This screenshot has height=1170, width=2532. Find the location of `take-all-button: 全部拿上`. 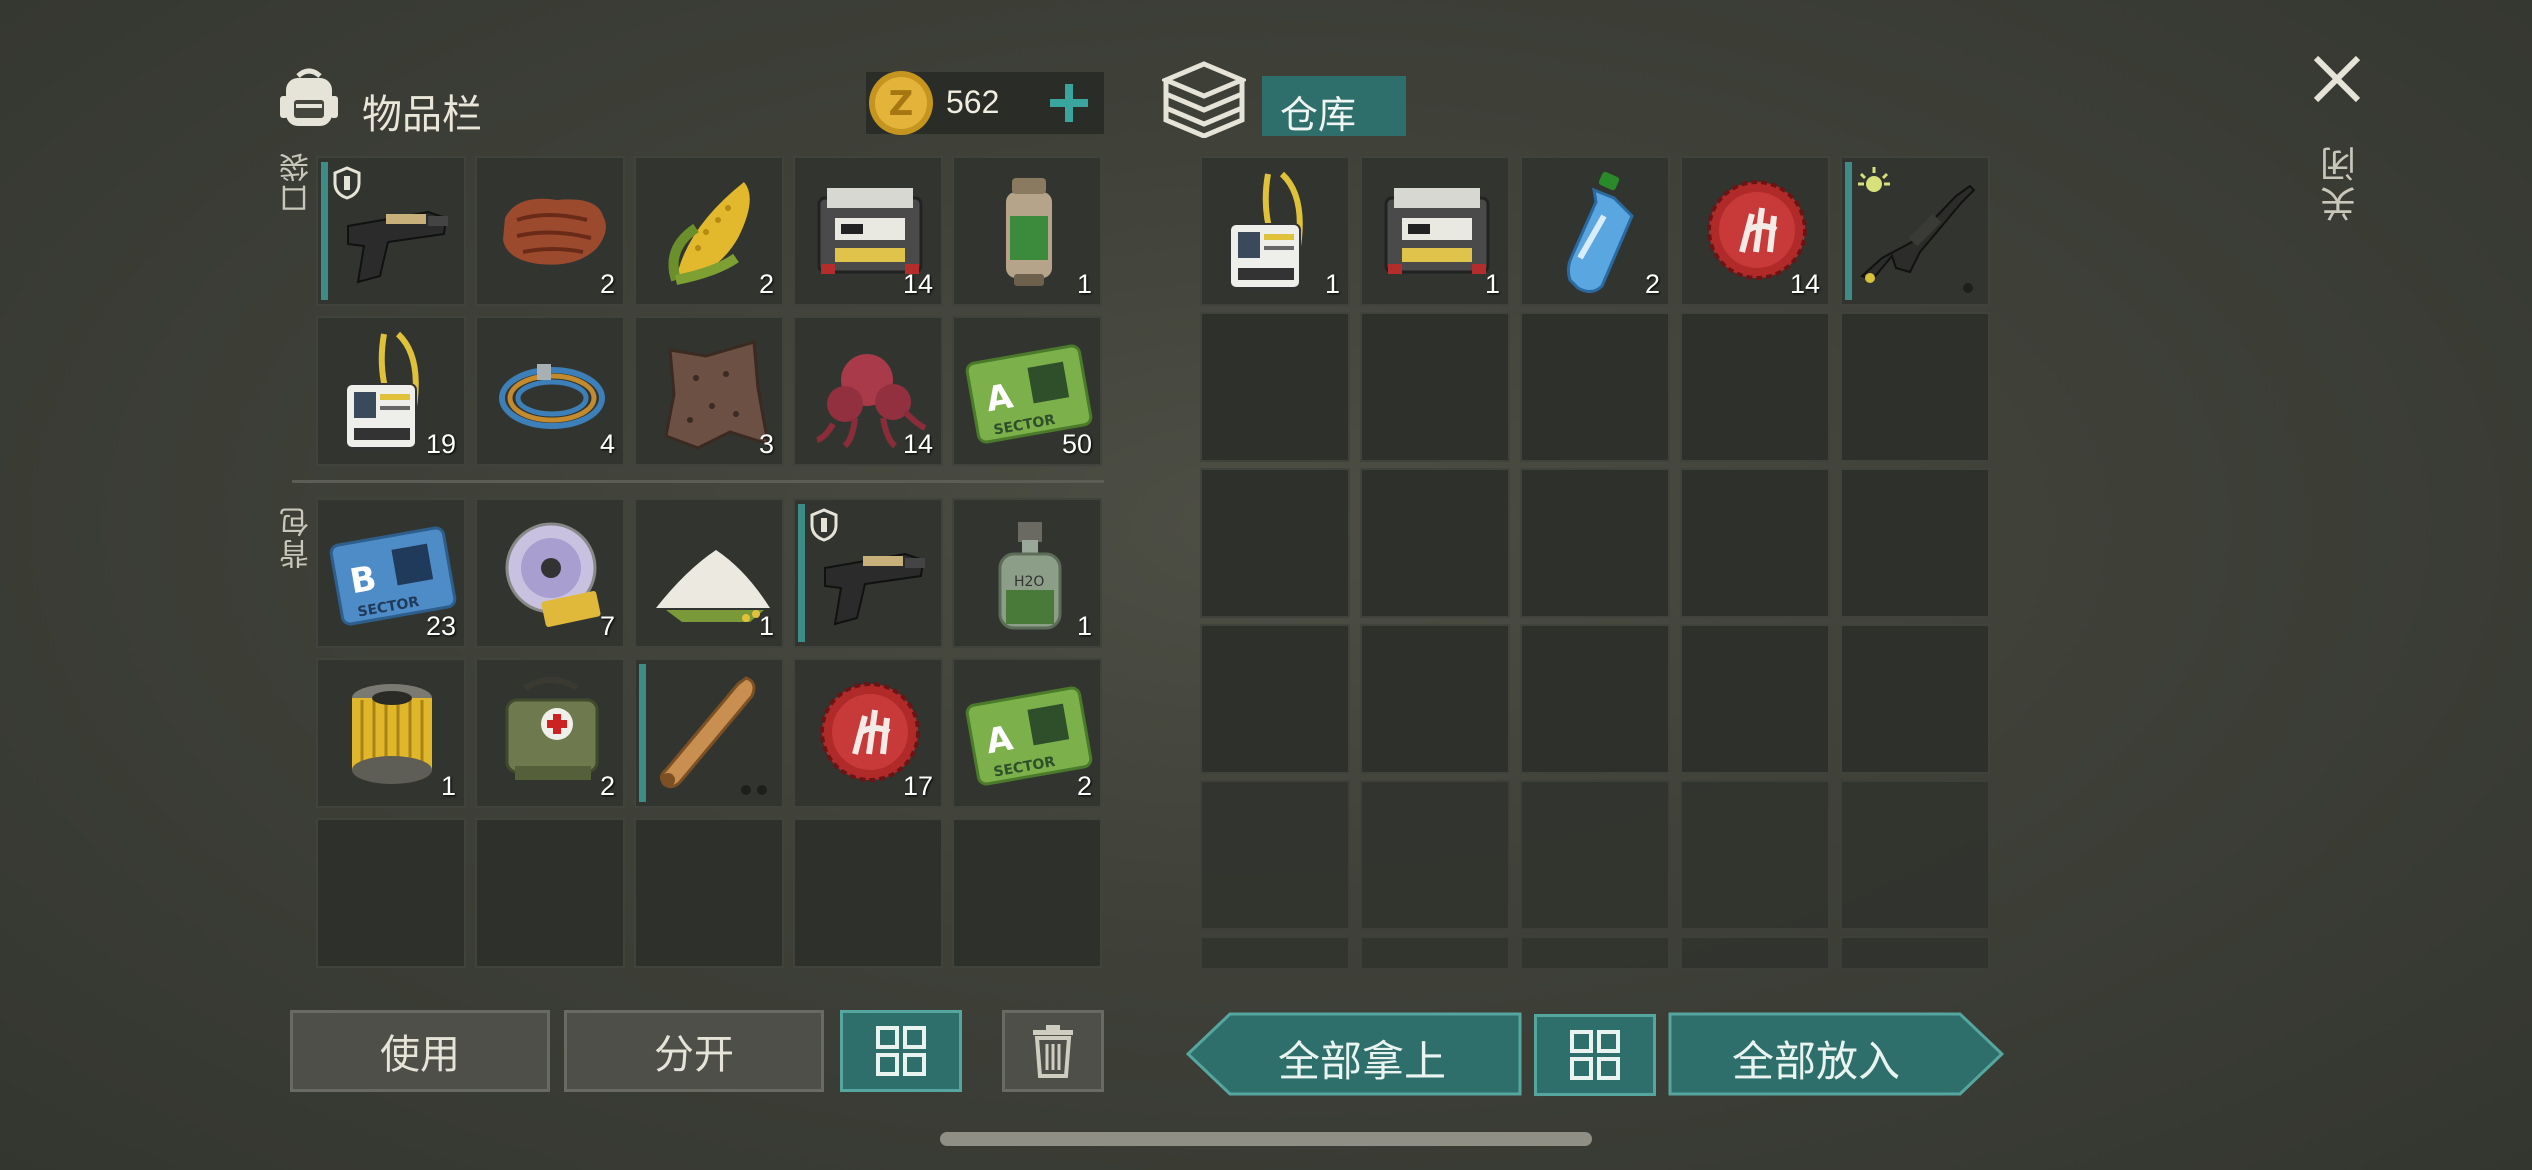

take-all-button: 全部拿上 is located at coordinates (1354, 1054).